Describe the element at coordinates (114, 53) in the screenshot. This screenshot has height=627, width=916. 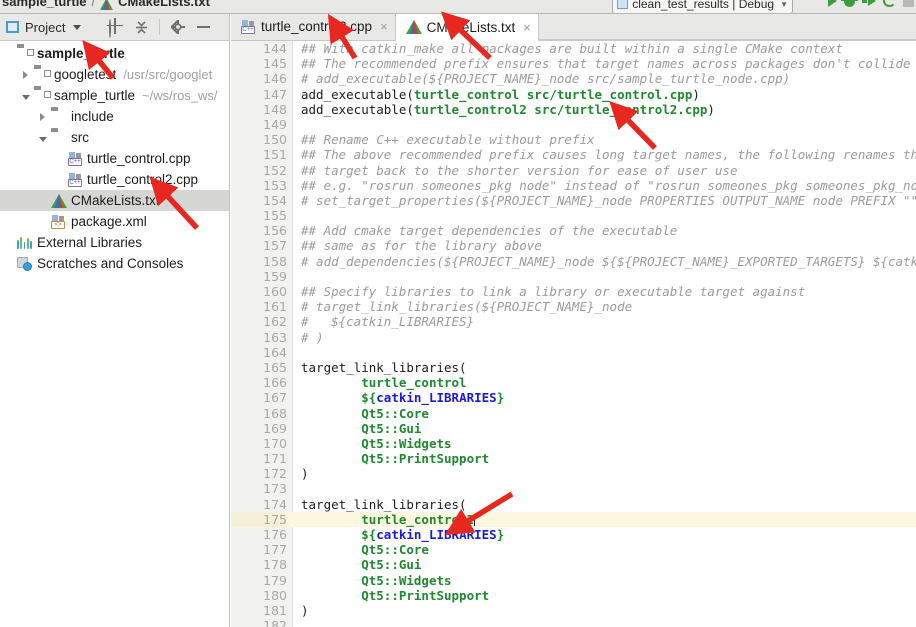
I see `tree-item-sample-turtle: sample_turtle` at that location.